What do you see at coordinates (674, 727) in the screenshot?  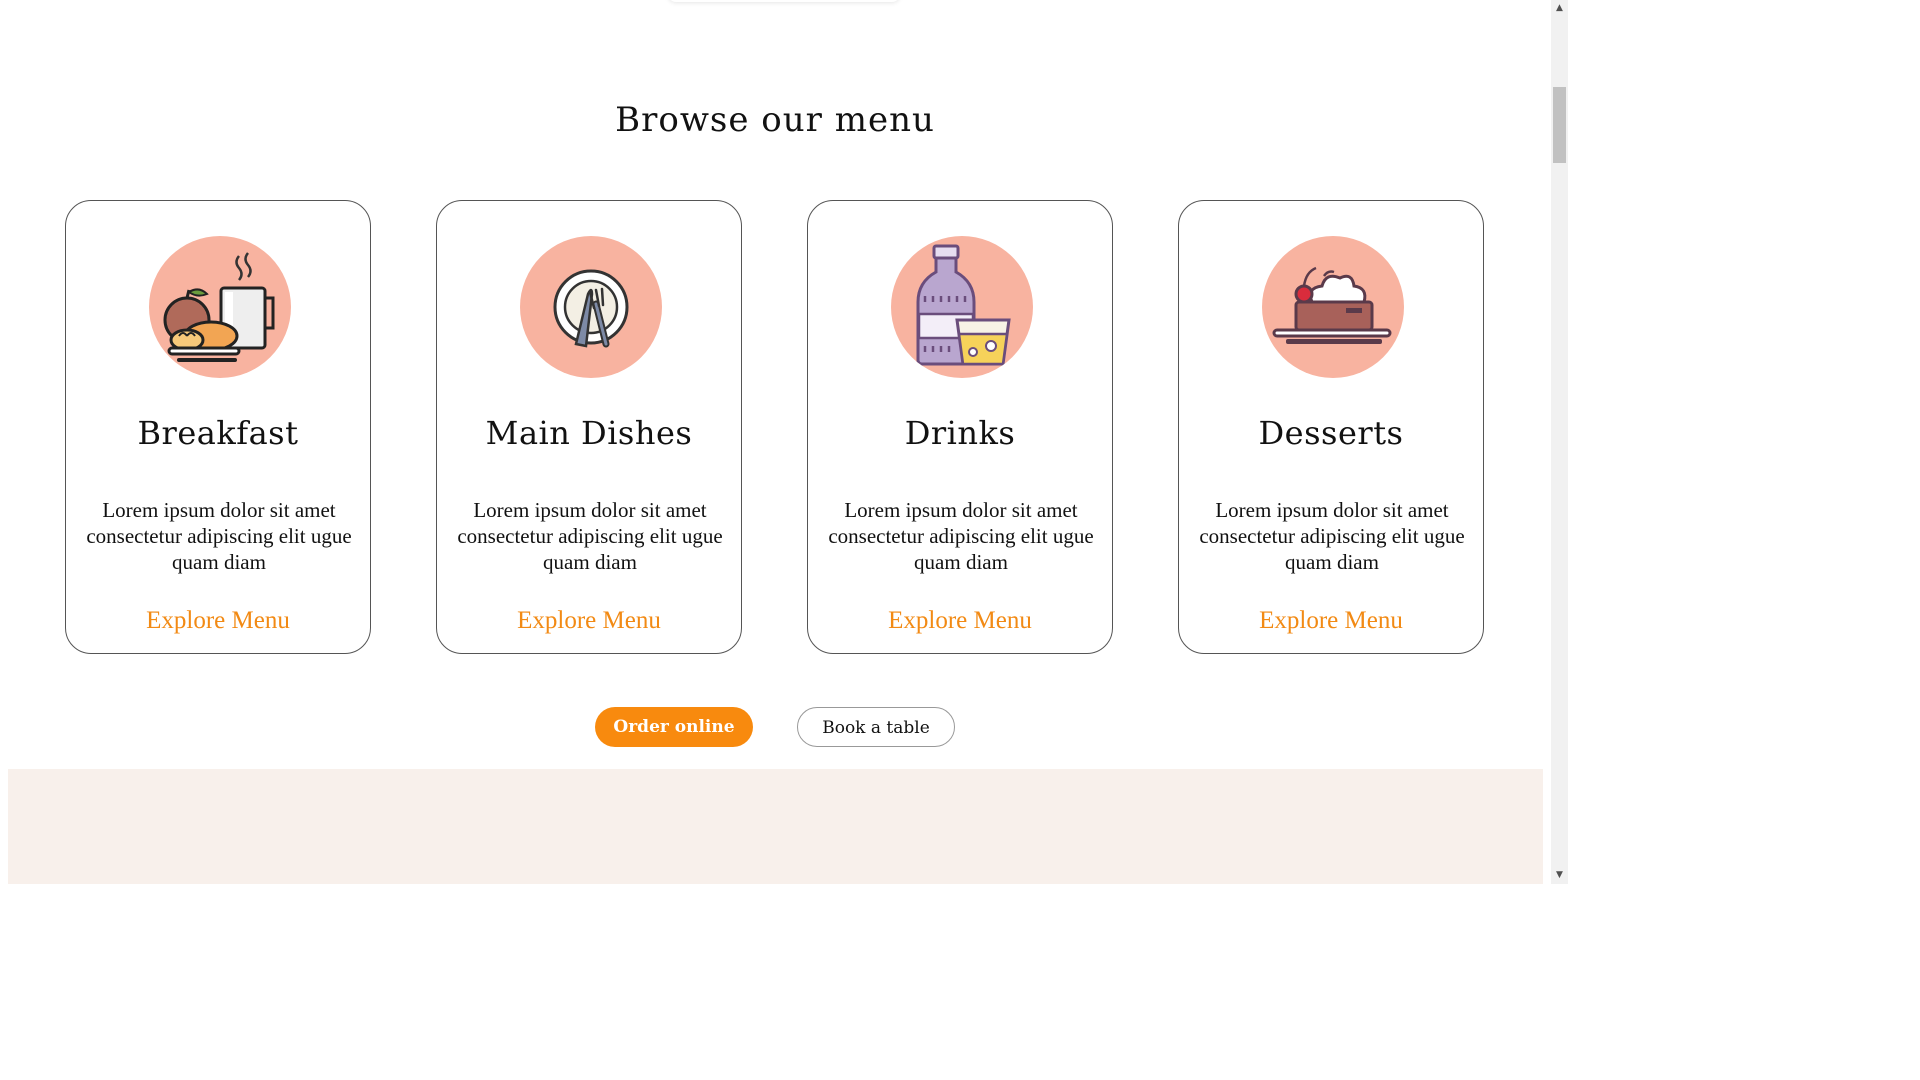 I see `order-online-button: Order online` at bounding box center [674, 727].